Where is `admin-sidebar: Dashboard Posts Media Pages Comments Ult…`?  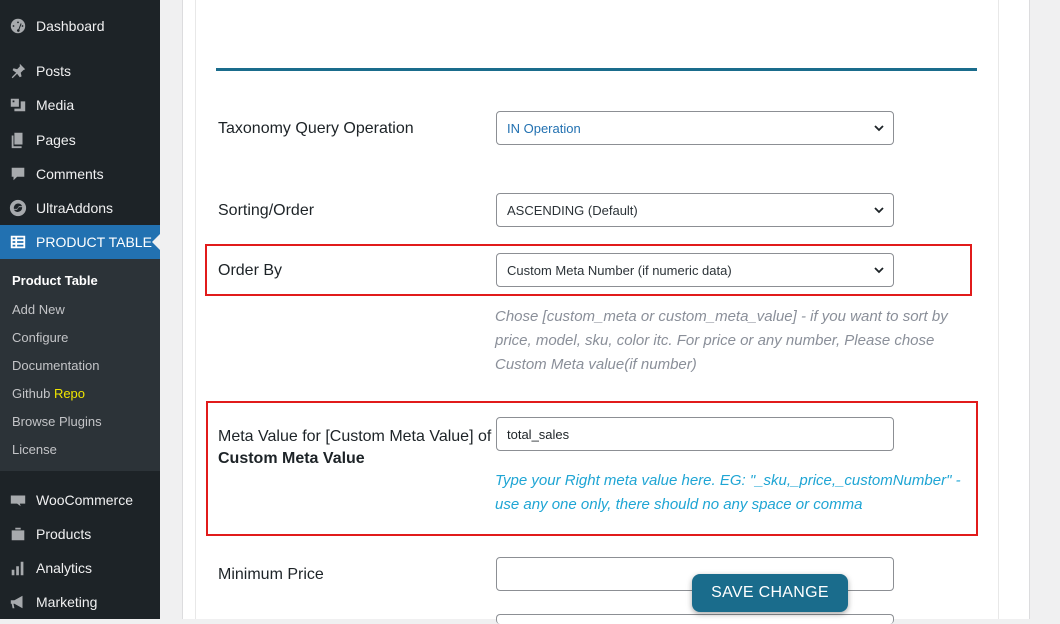 admin-sidebar: Dashboard Posts Media Pages Comments Ult… is located at coordinates (80, 309).